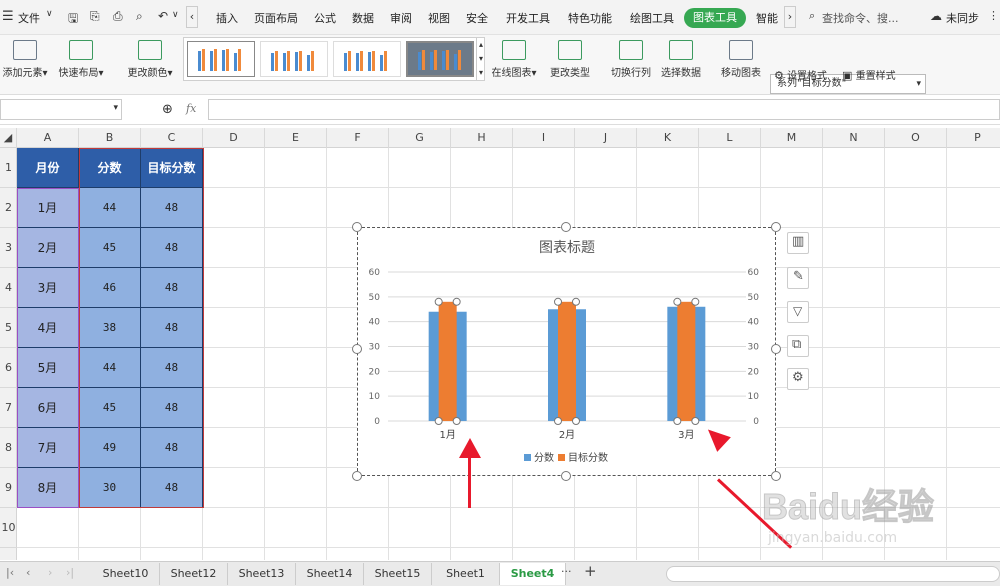 The image size is (1000, 586). I want to click on table-cell: 2月, so click(48, 248).